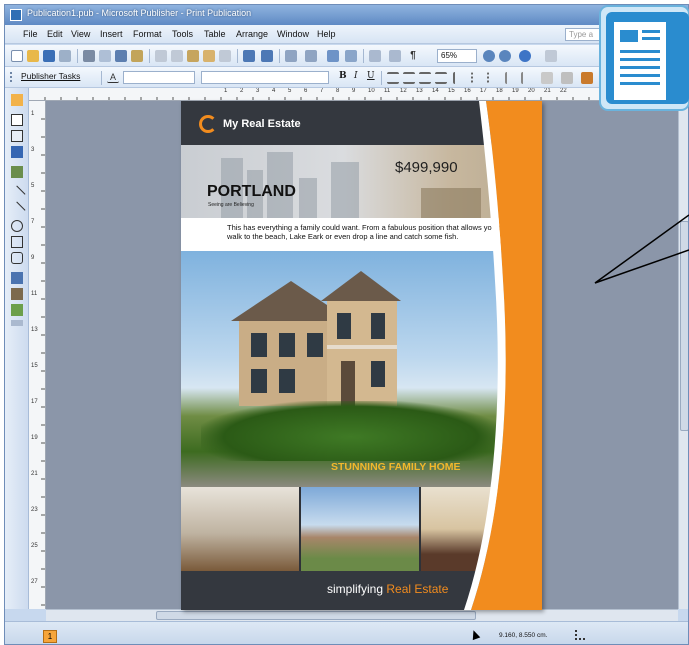  Describe the element at coordinates (13, 77) in the screenshot. I see `toolbar-grip-icon` at that location.